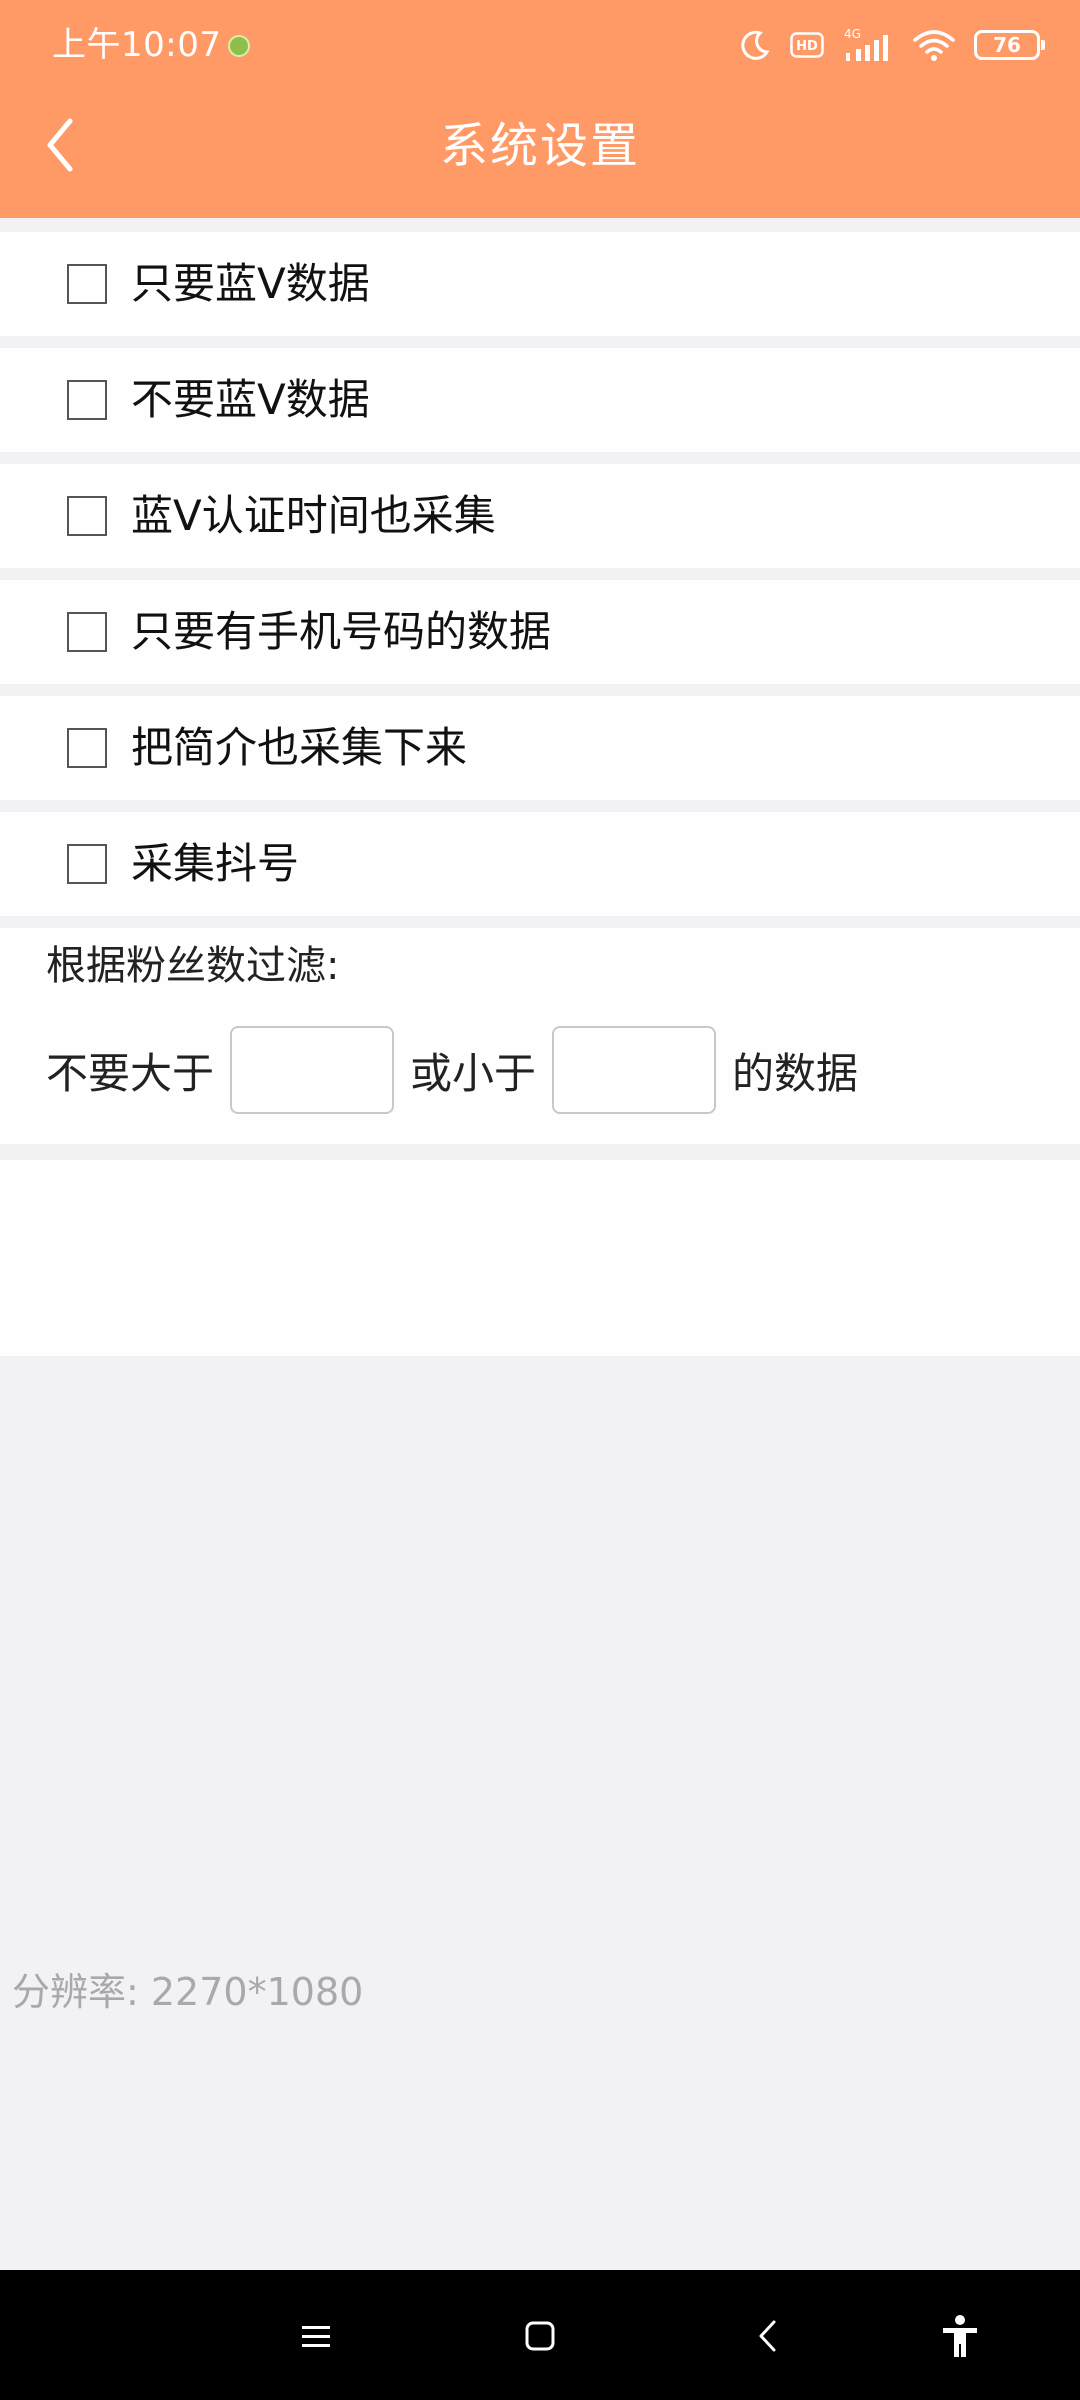 This screenshot has height=2400, width=1080. Describe the element at coordinates (891, 45) in the screenshot. I see `status-icons: HD 4G 76` at that location.